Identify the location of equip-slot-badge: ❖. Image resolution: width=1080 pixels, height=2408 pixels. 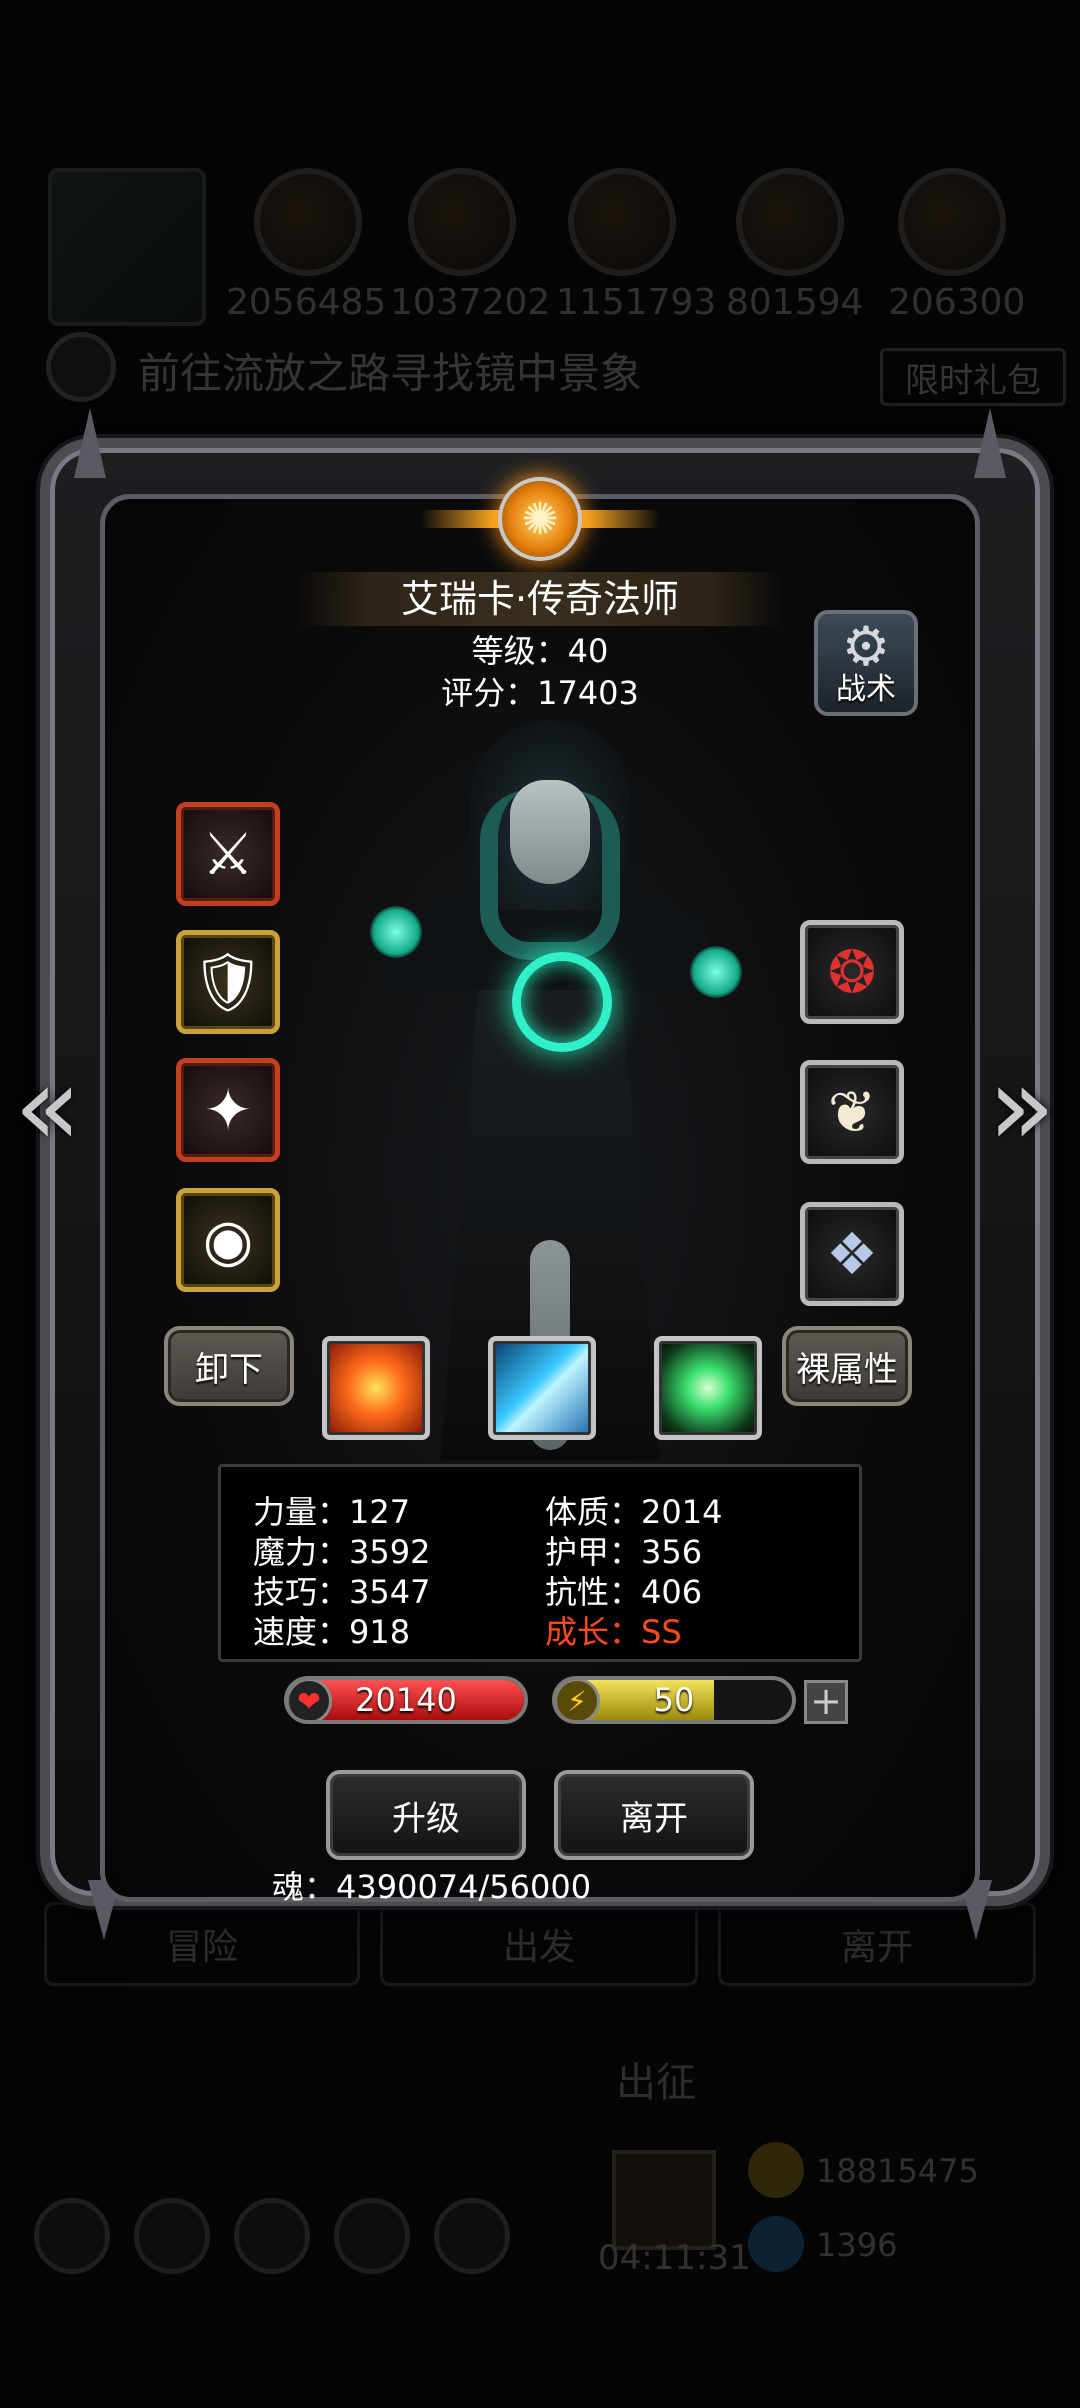
(852, 1254).